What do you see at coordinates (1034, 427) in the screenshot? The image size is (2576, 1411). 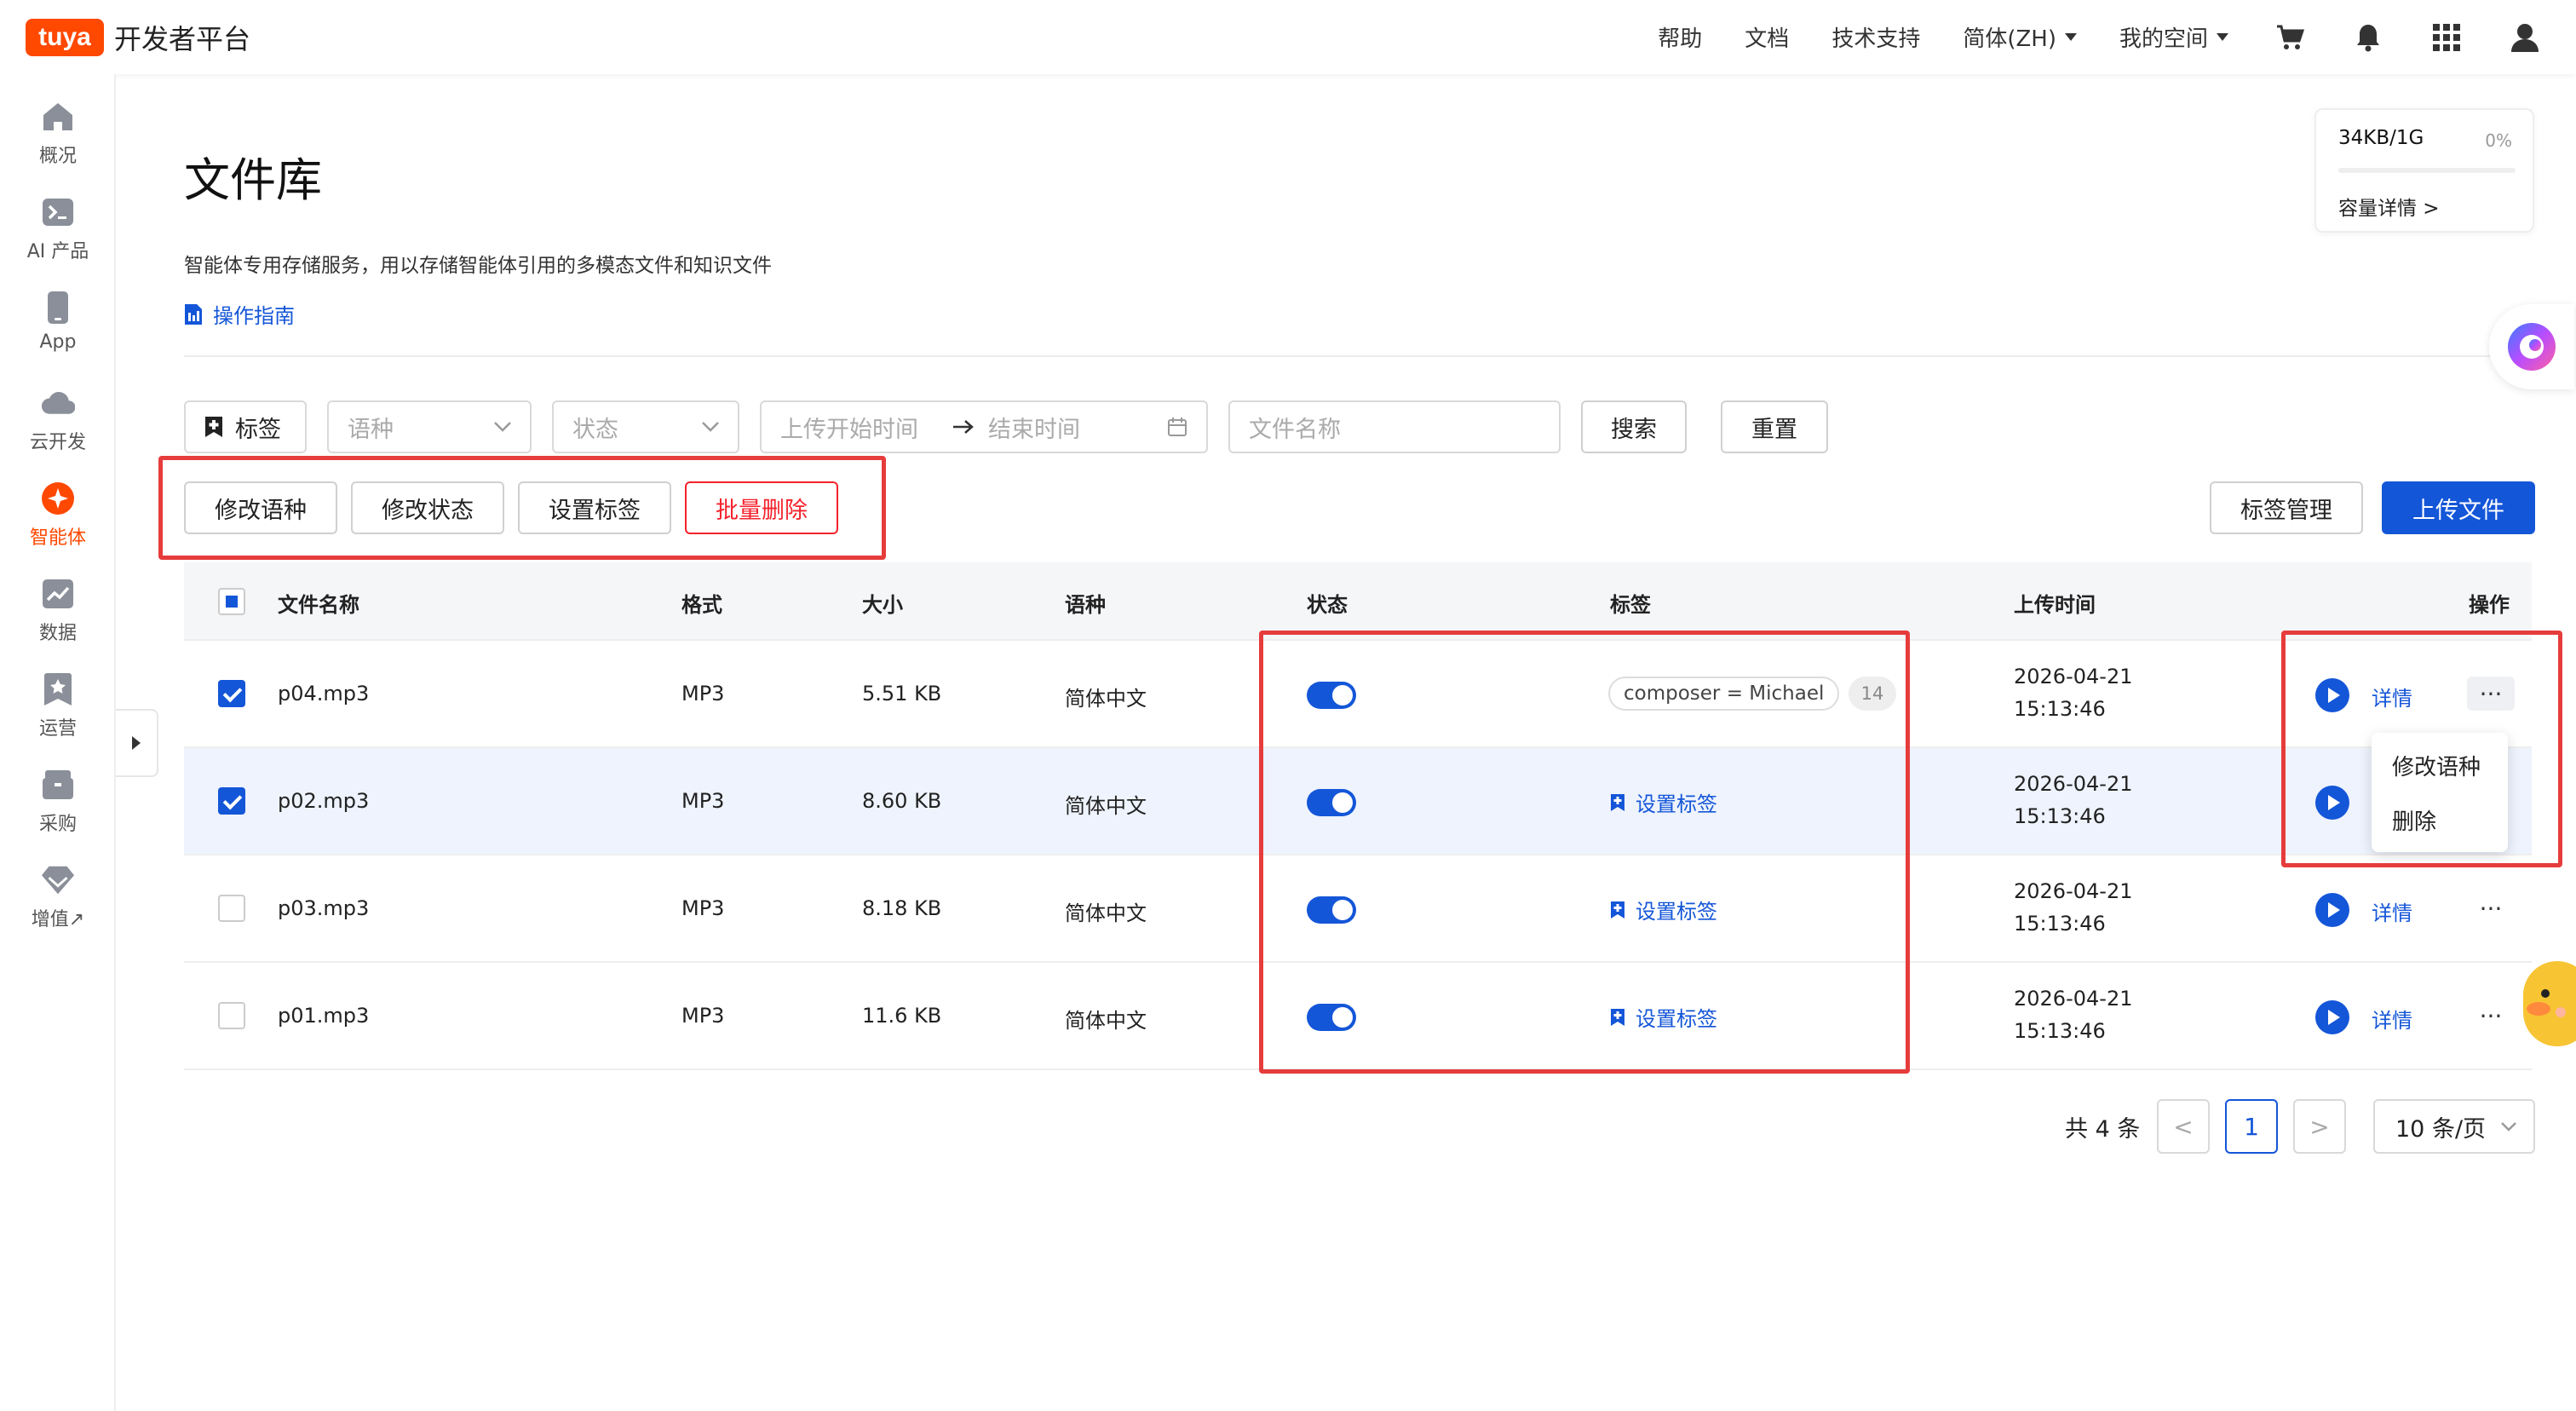 I see `end-time-input: 结束时间` at bounding box center [1034, 427].